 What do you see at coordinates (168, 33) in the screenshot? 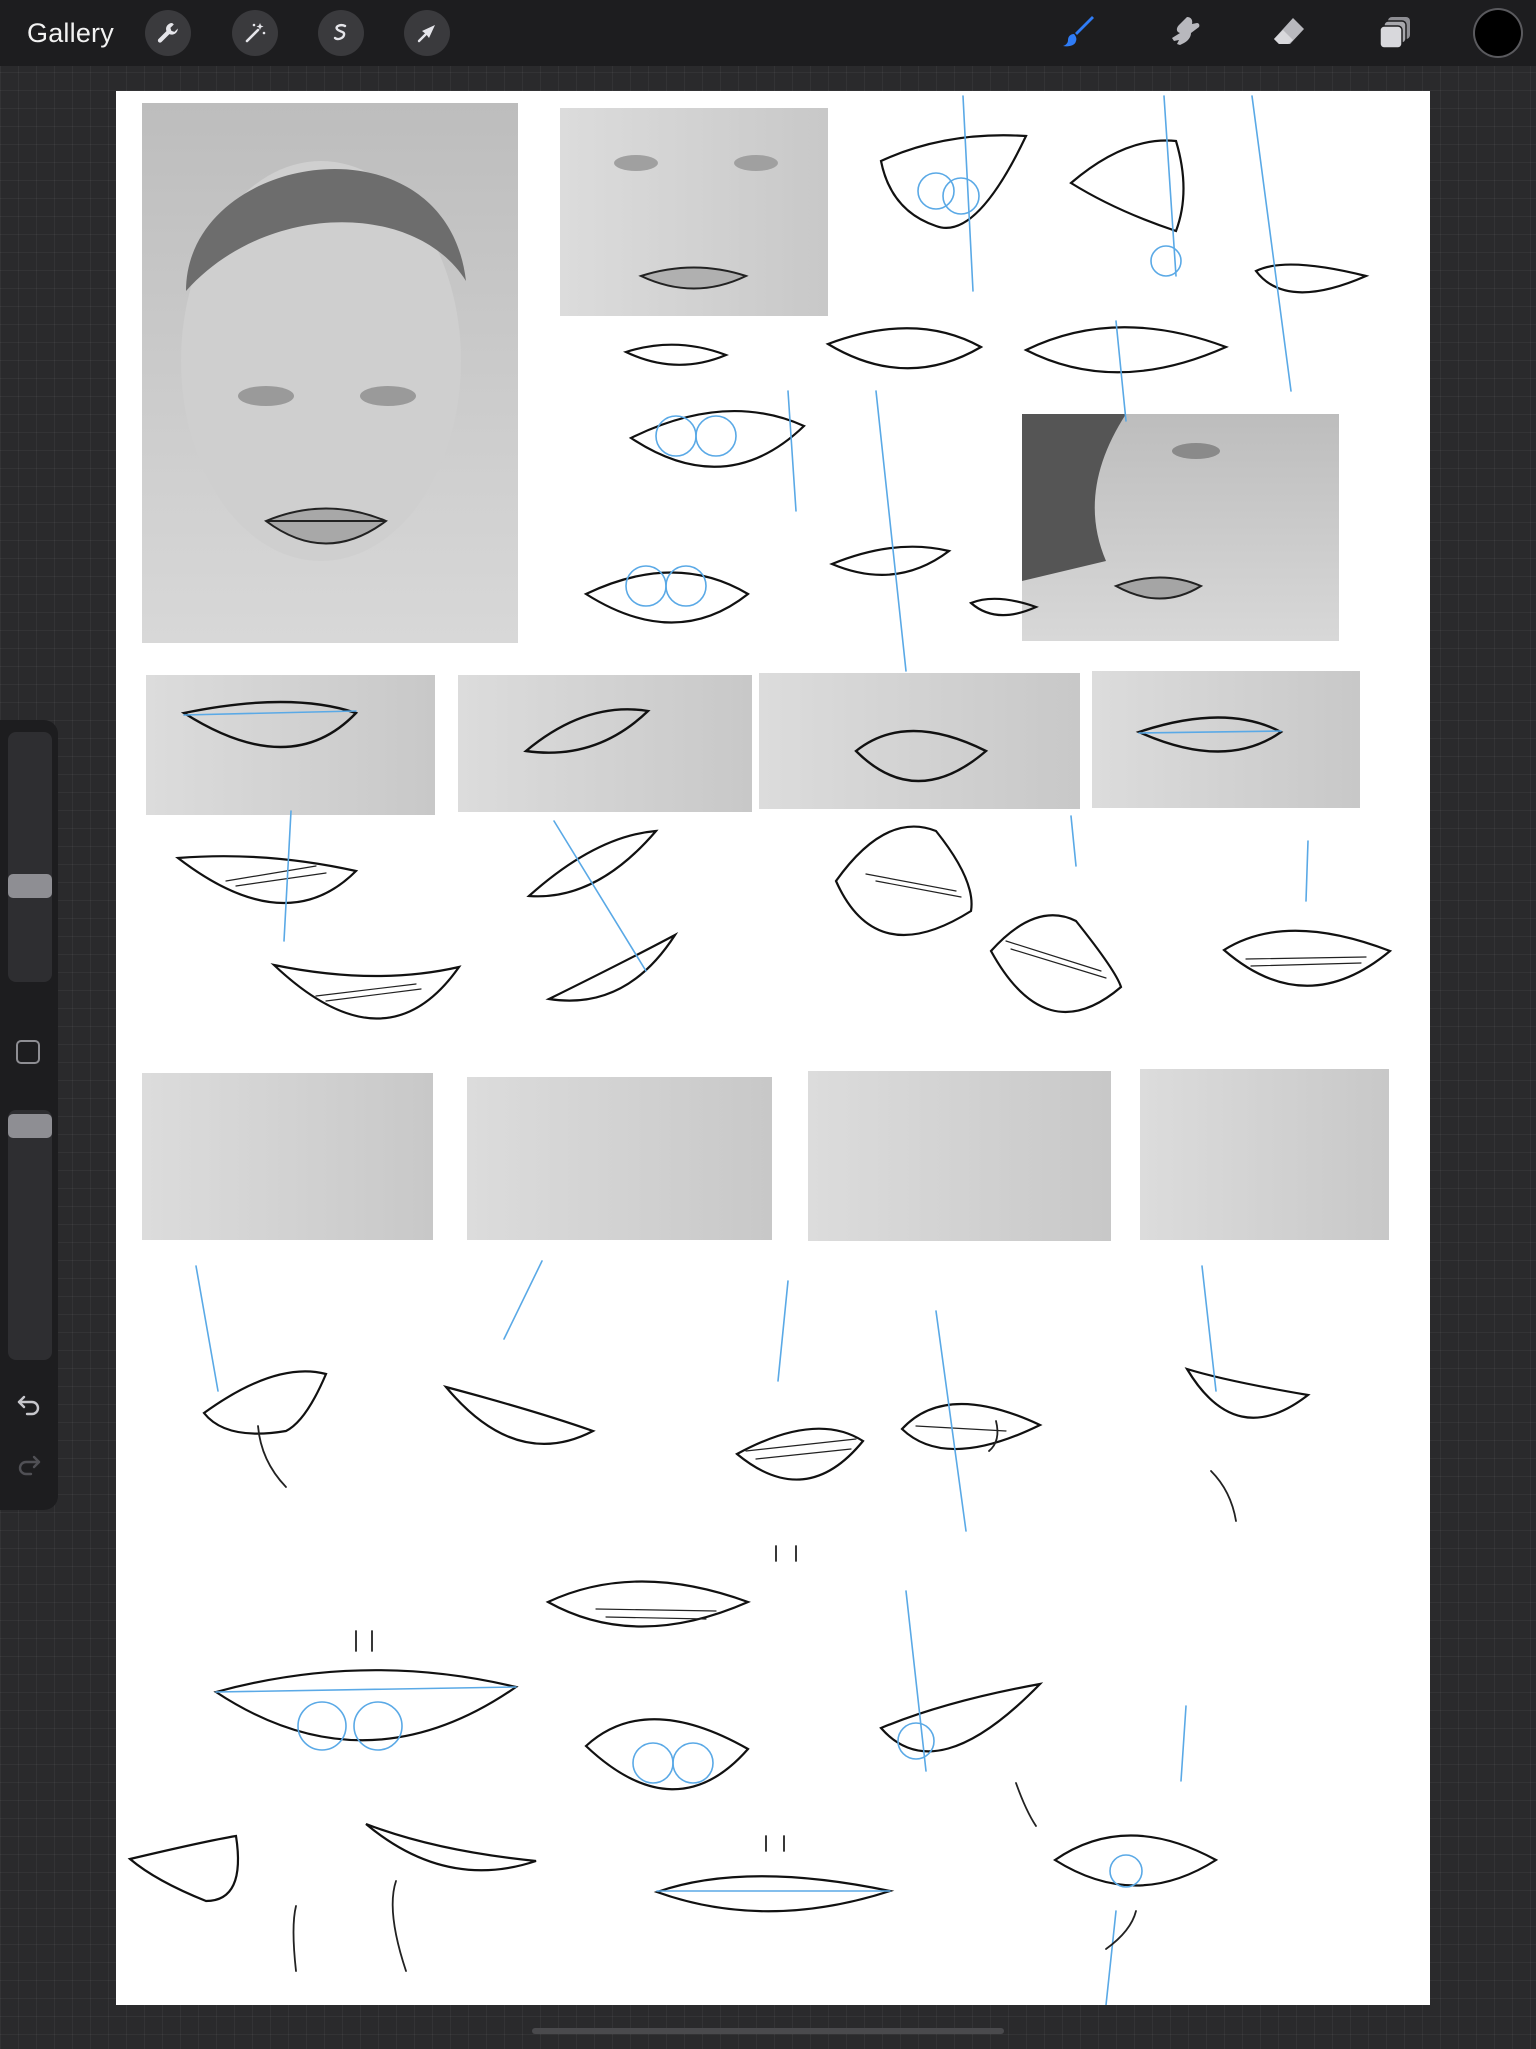
I see `actions-wrench-icon` at bounding box center [168, 33].